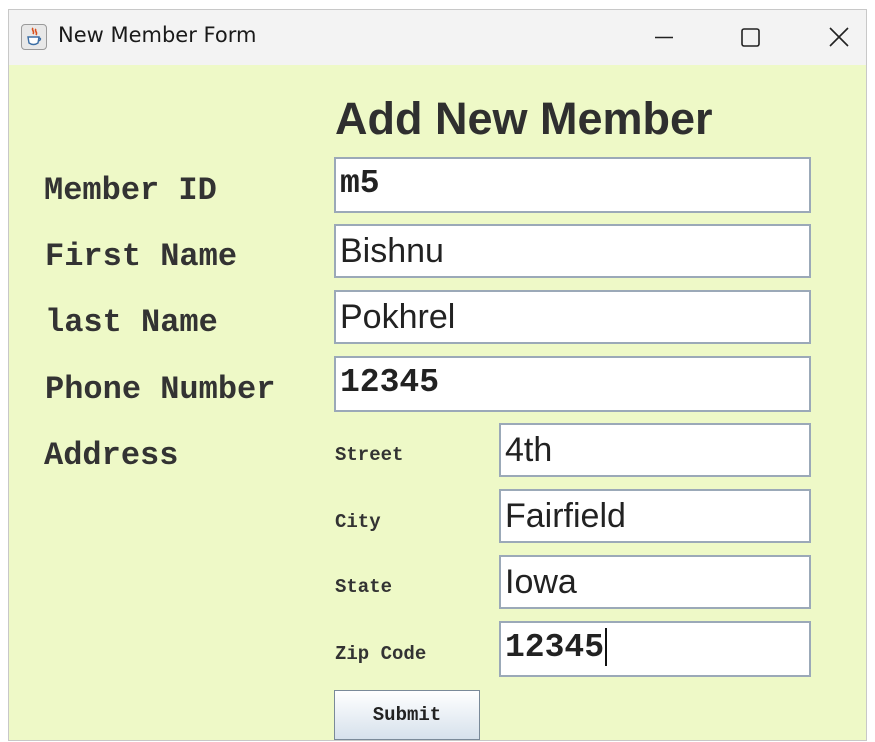  What do you see at coordinates (130, 190) in the screenshot?
I see `member-id-label: Member ID` at bounding box center [130, 190].